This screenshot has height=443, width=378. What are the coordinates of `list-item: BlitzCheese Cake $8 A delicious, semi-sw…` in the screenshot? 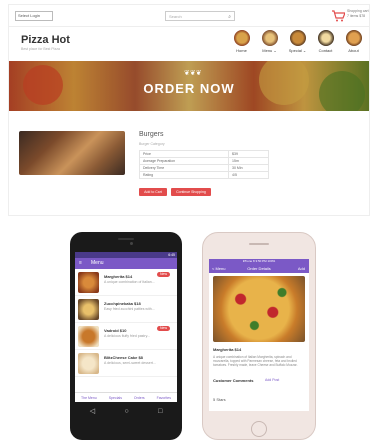 It's located at (126, 363).